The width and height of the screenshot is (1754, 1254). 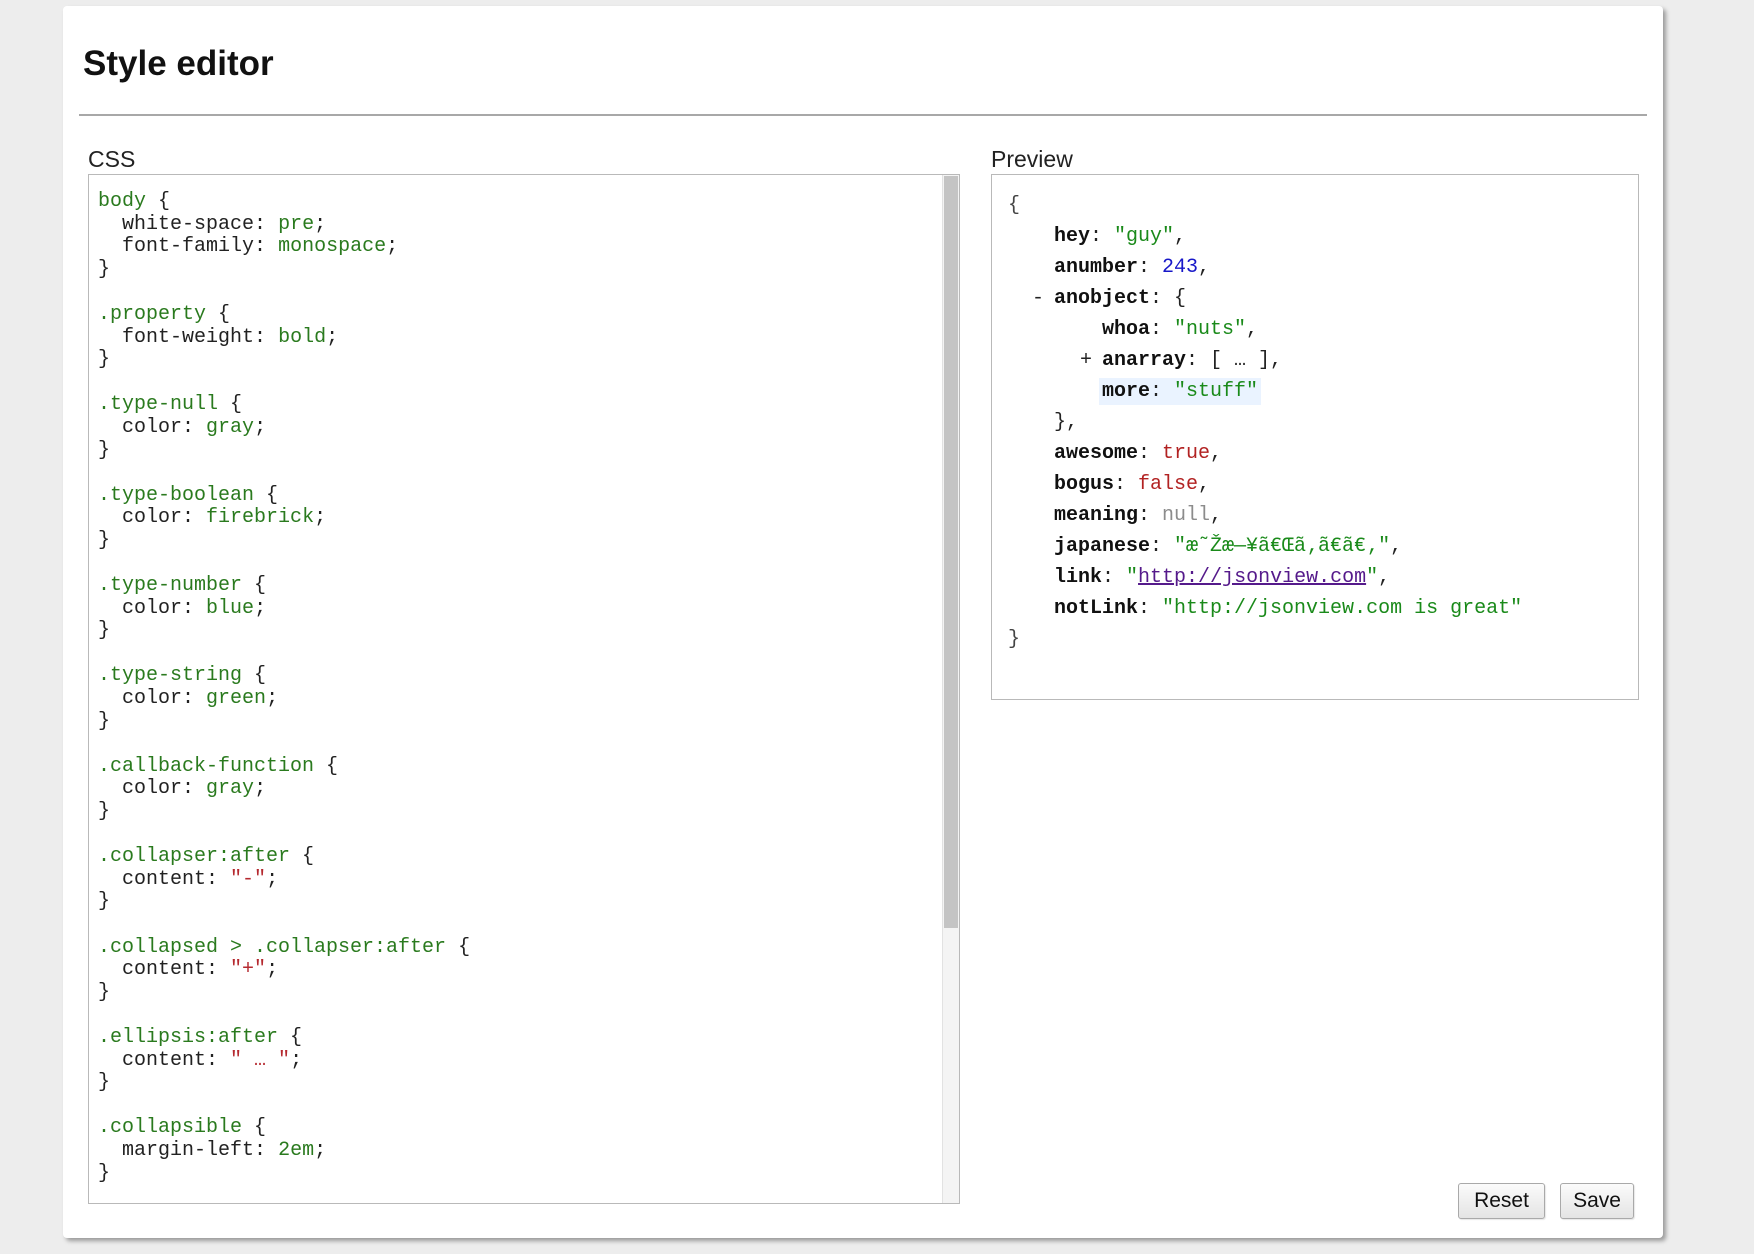 I want to click on css-property: white-space, so click(x=188, y=224).